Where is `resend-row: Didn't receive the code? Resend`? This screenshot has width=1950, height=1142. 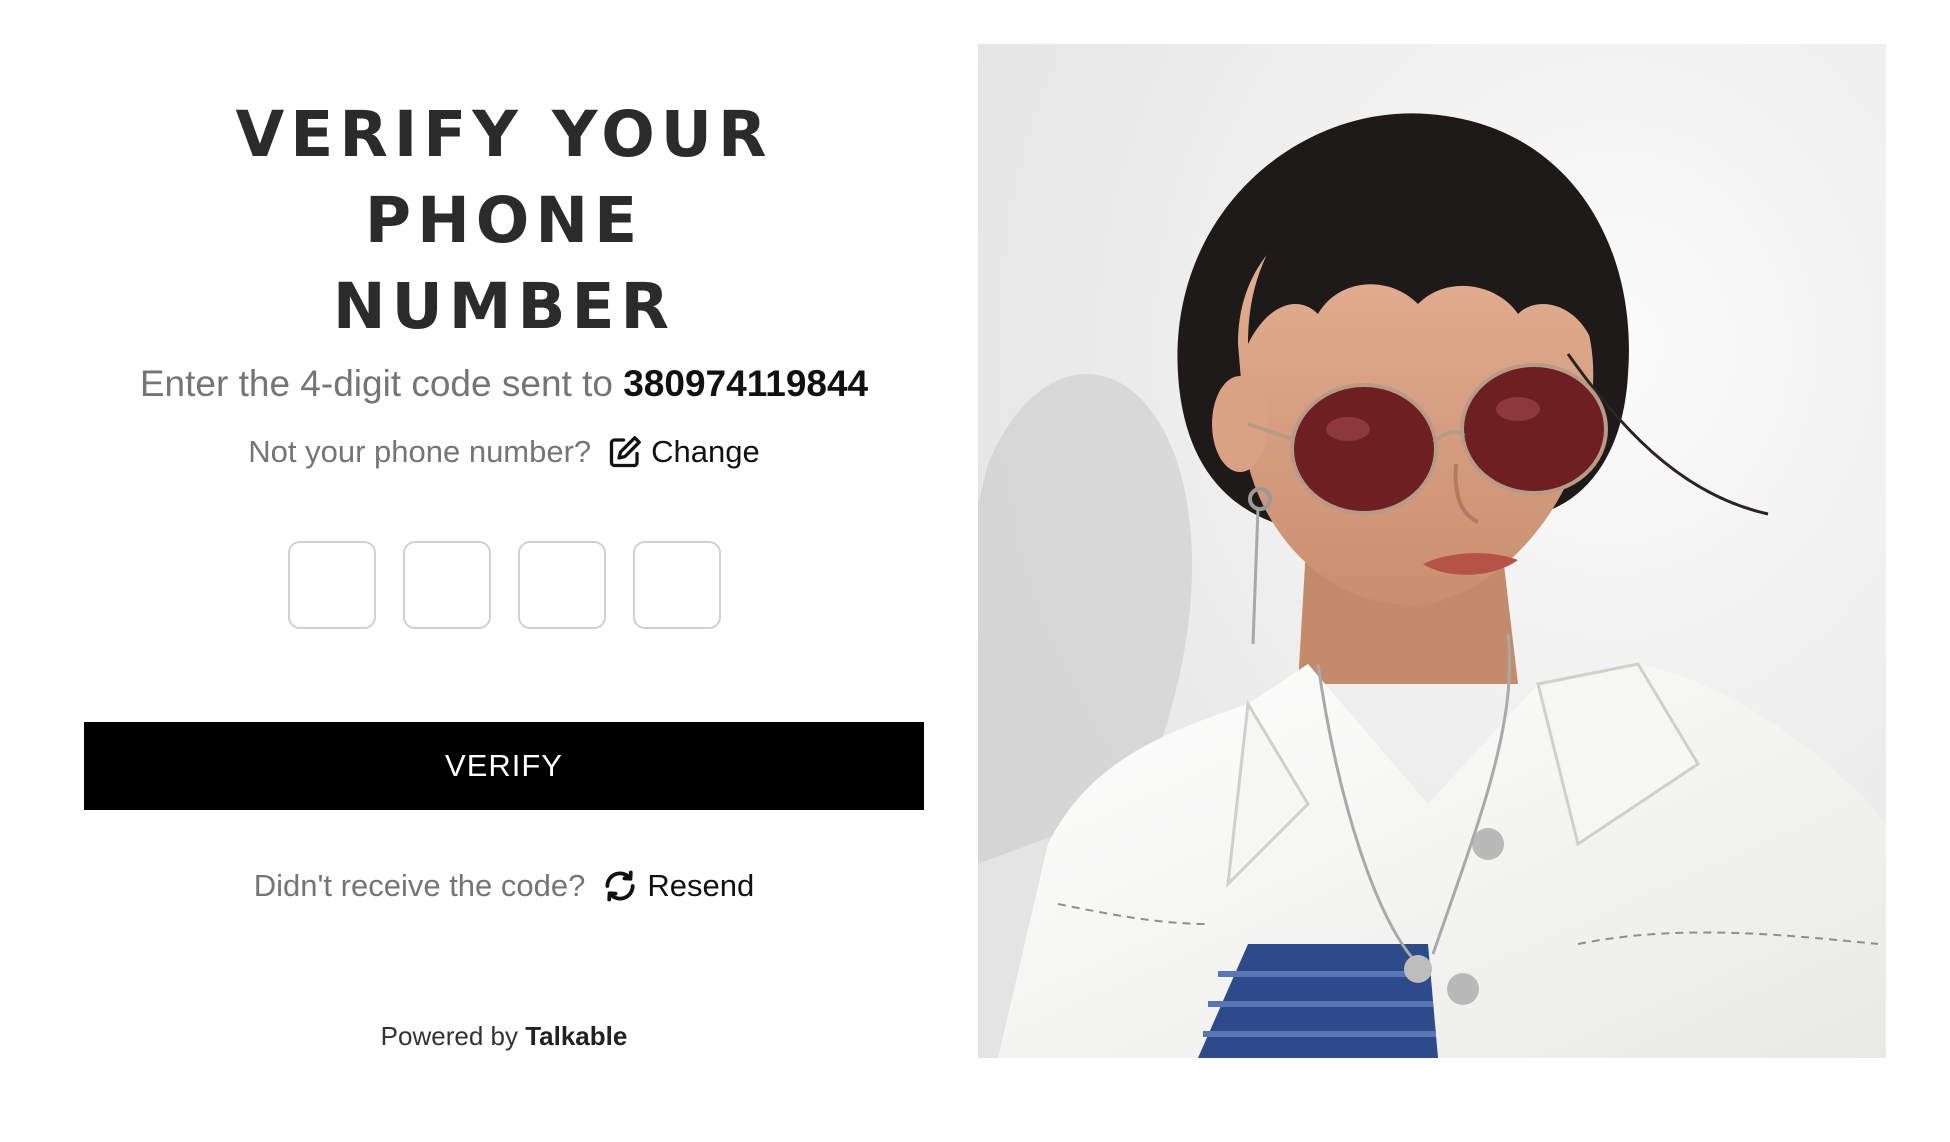
resend-row: Didn't receive the code? Resend is located at coordinates (504, 886).